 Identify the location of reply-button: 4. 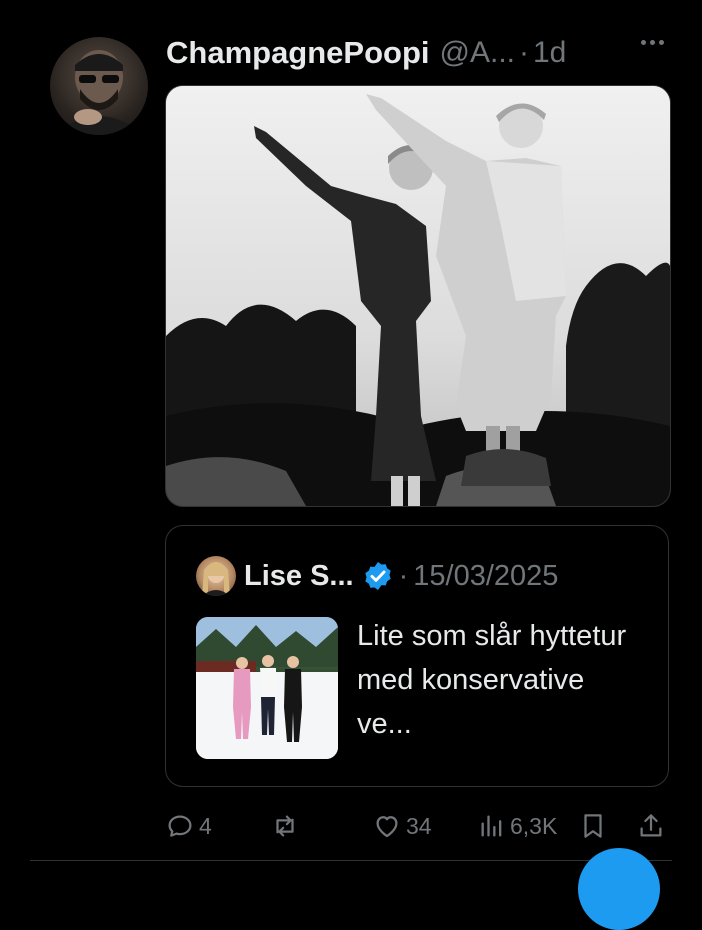
(188, 826).